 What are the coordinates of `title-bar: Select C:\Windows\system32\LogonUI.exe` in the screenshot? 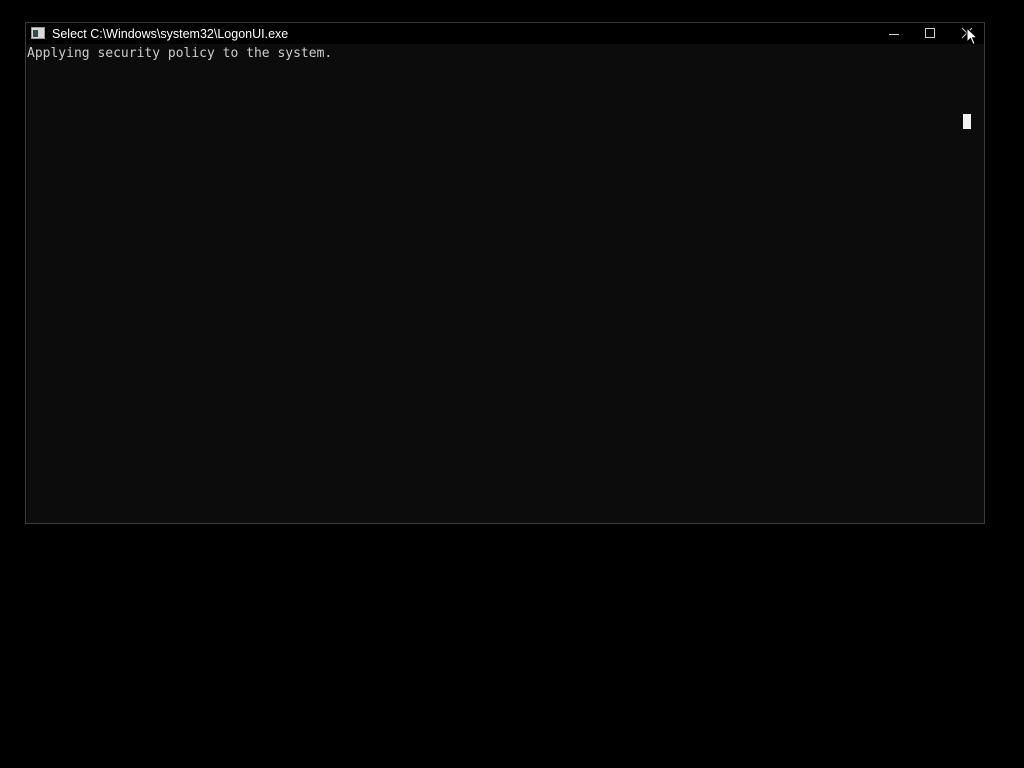 It's located at (505, 33).